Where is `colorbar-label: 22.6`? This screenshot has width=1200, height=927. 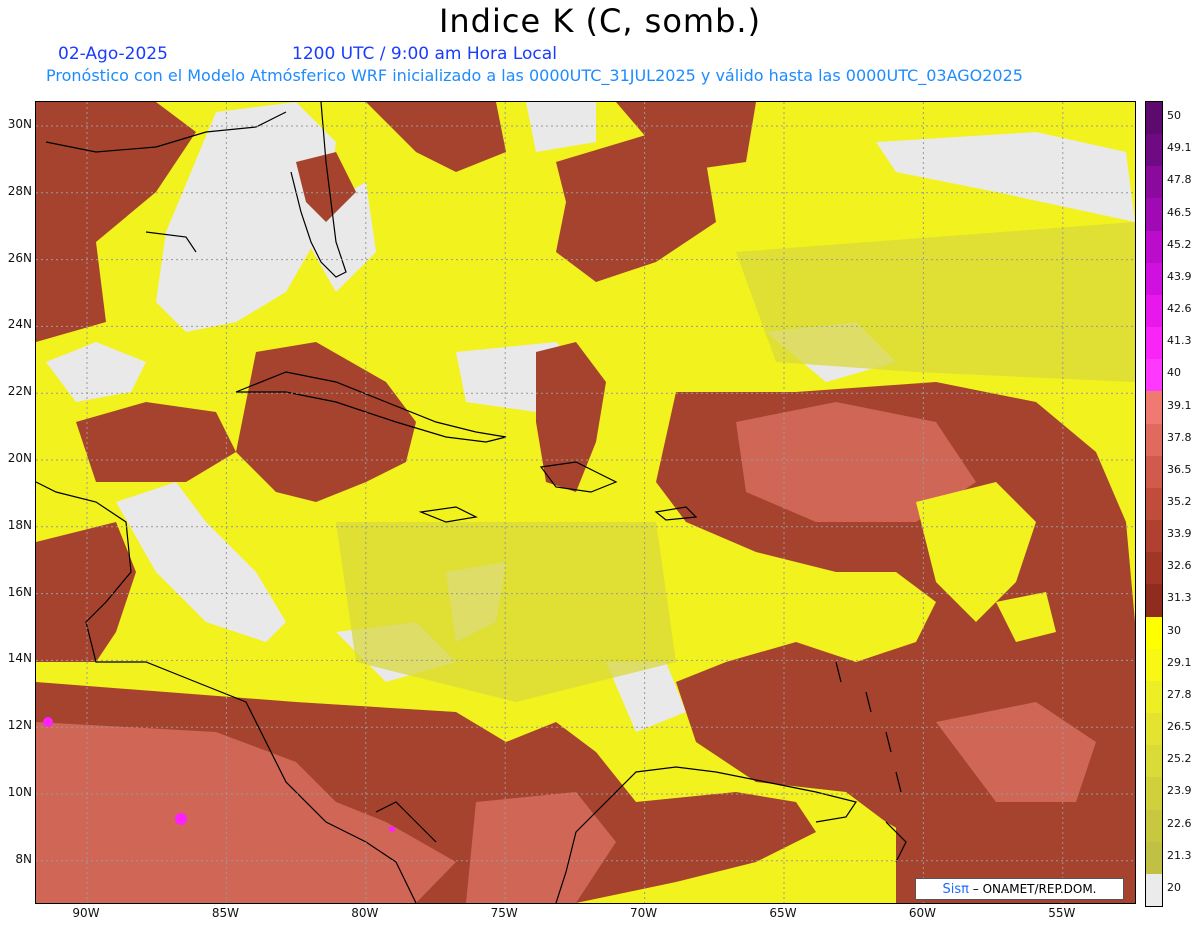 colorbar-label: 22.6 is located at coordinates (1179, 823).